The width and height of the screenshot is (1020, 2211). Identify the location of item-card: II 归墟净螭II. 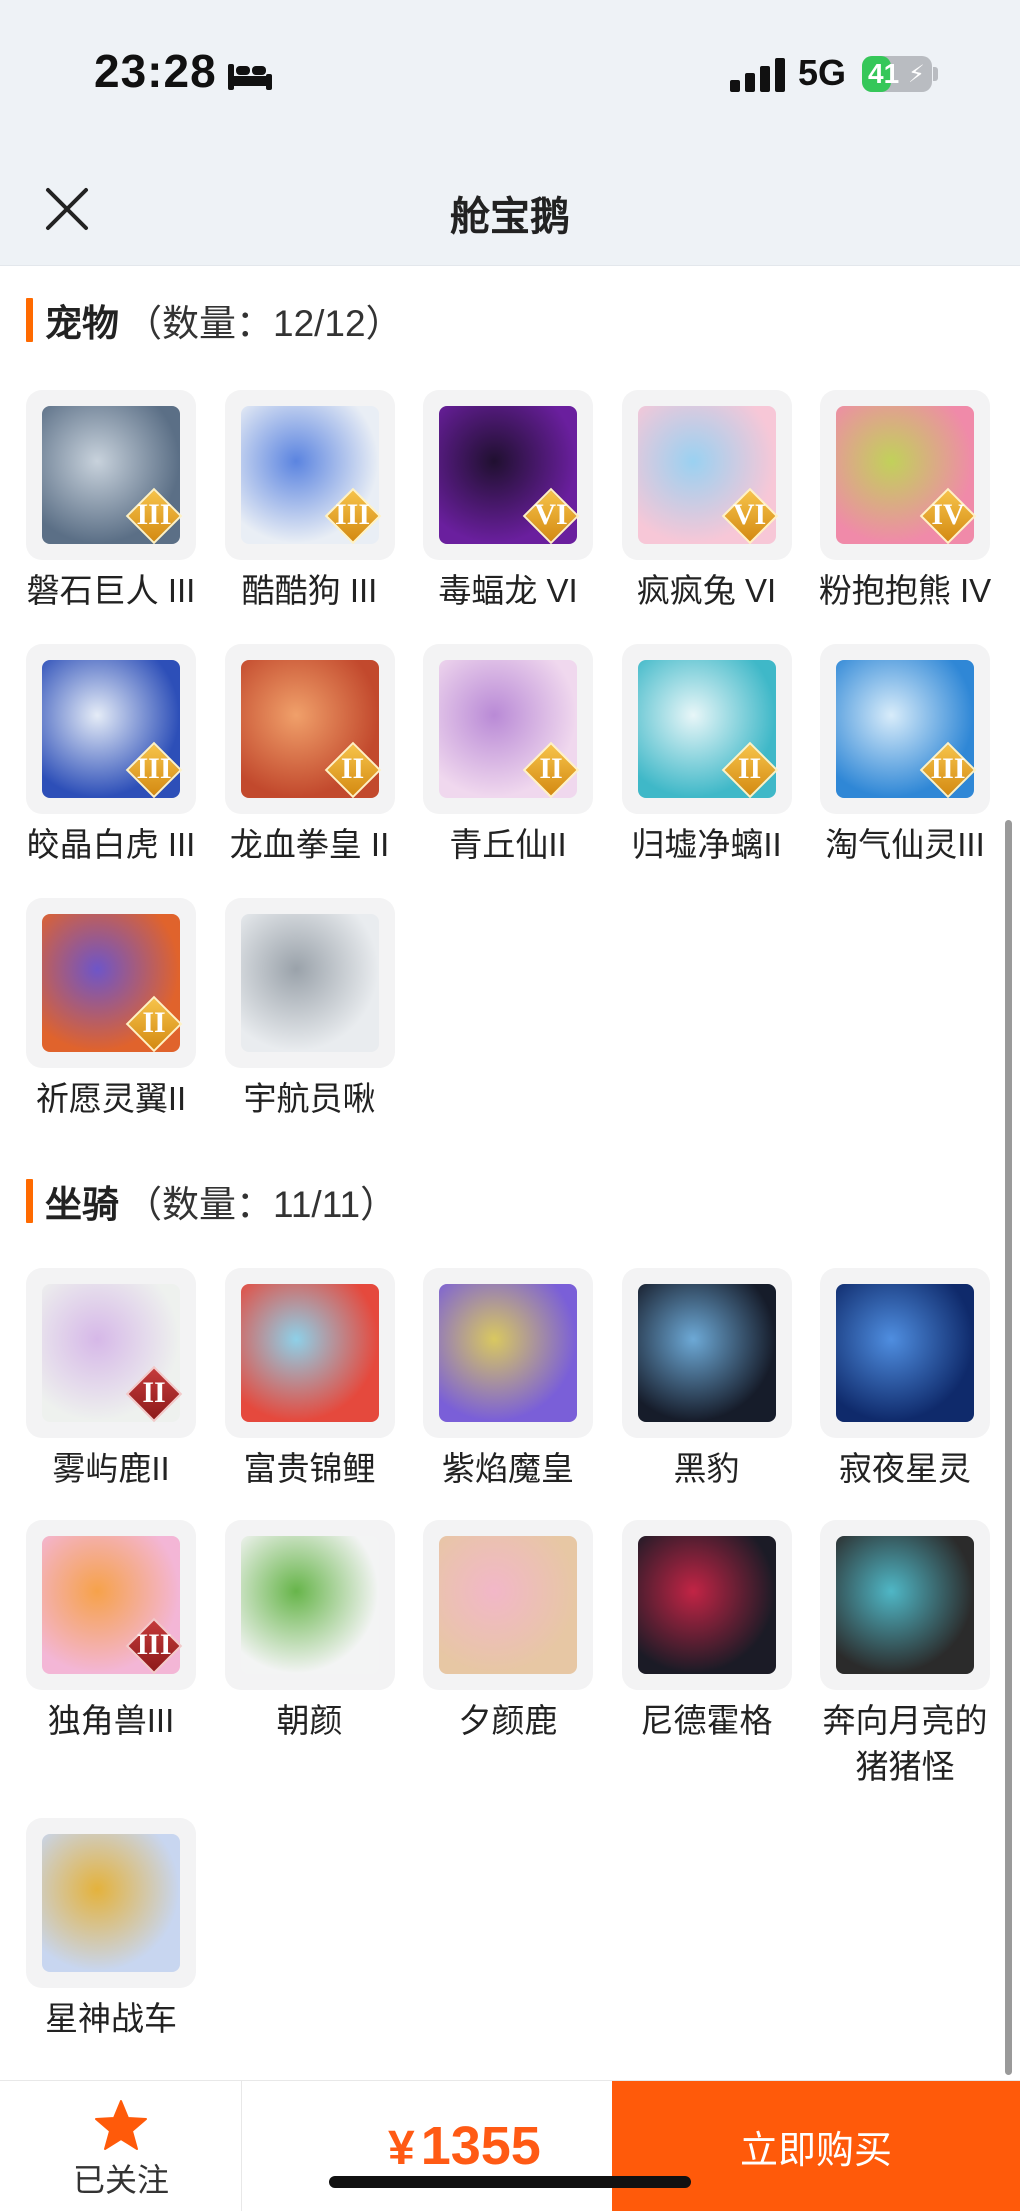
(706, 756).